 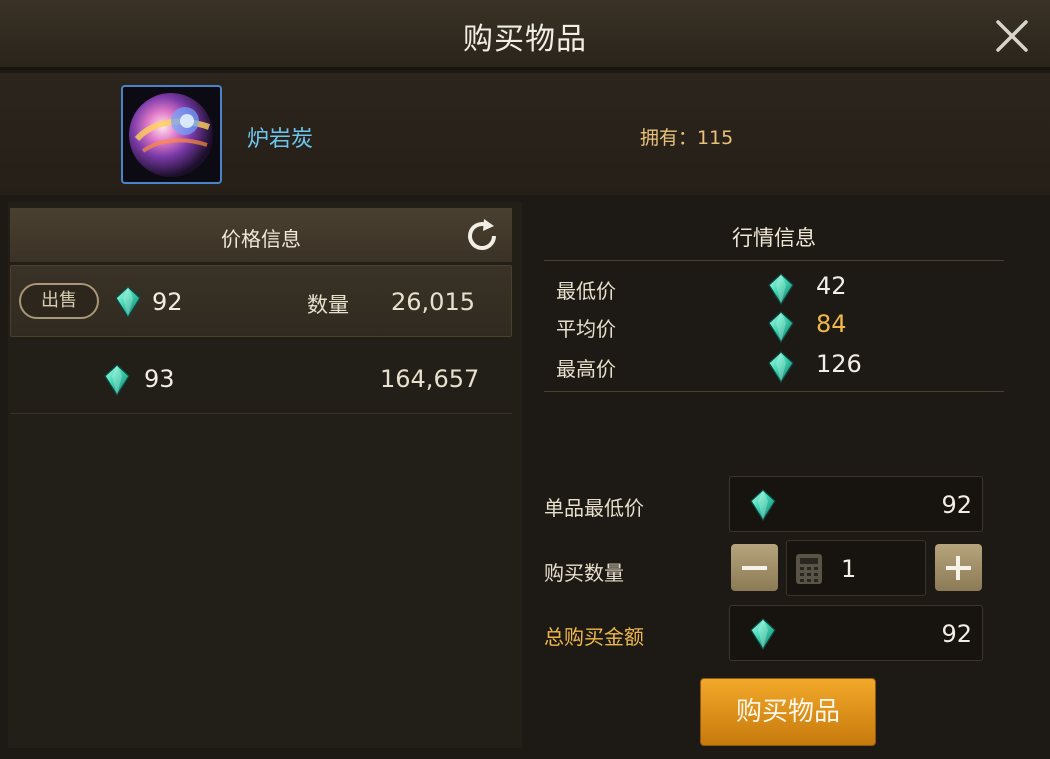 I want to click on quantity-value: 1, so click(x=849, y=569).